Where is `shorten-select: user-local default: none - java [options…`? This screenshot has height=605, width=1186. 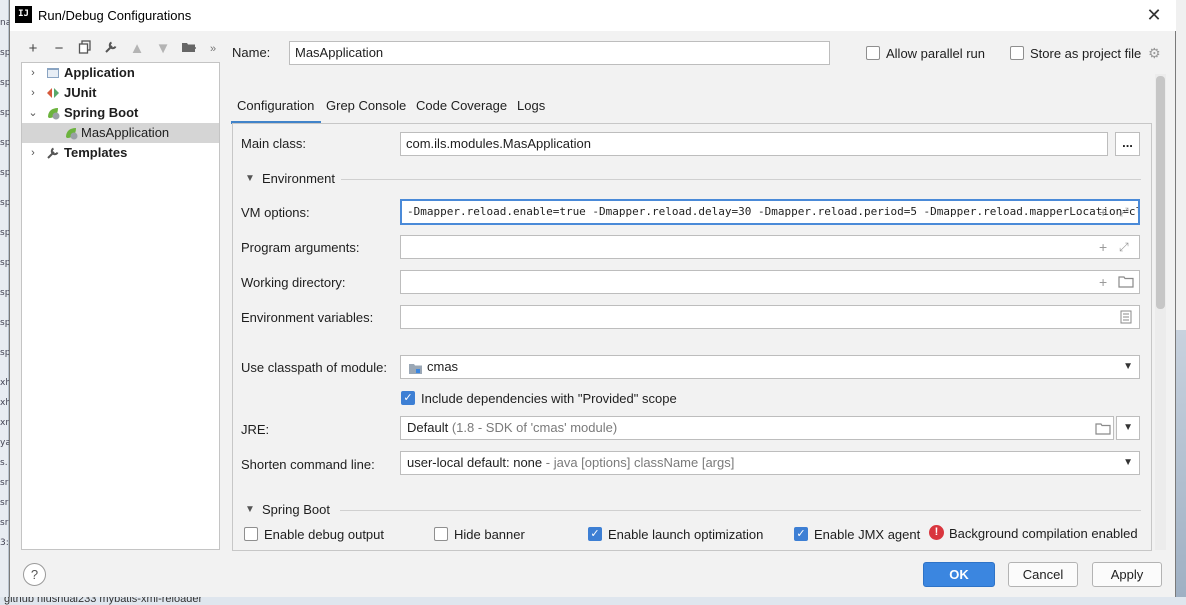 shorten-select: user-local default: none - java [options… is located at coordinates (770, 463).